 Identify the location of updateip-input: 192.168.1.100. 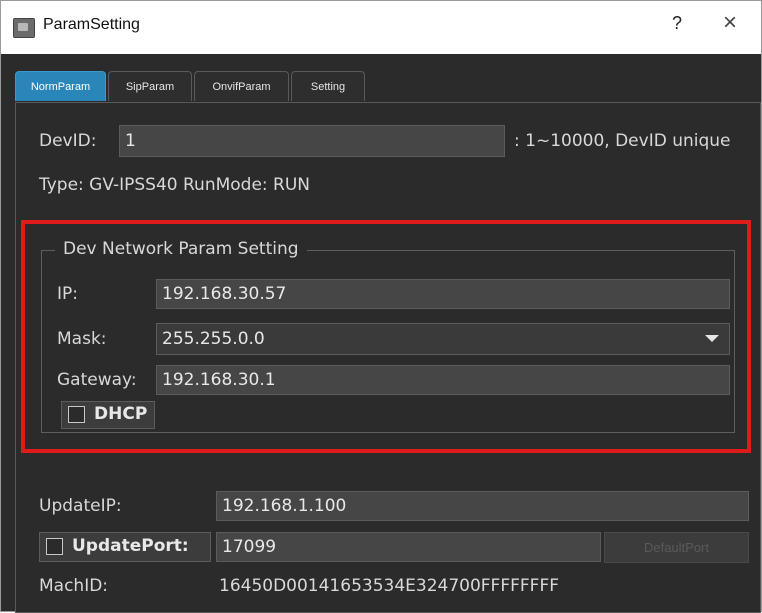
(482, 506).